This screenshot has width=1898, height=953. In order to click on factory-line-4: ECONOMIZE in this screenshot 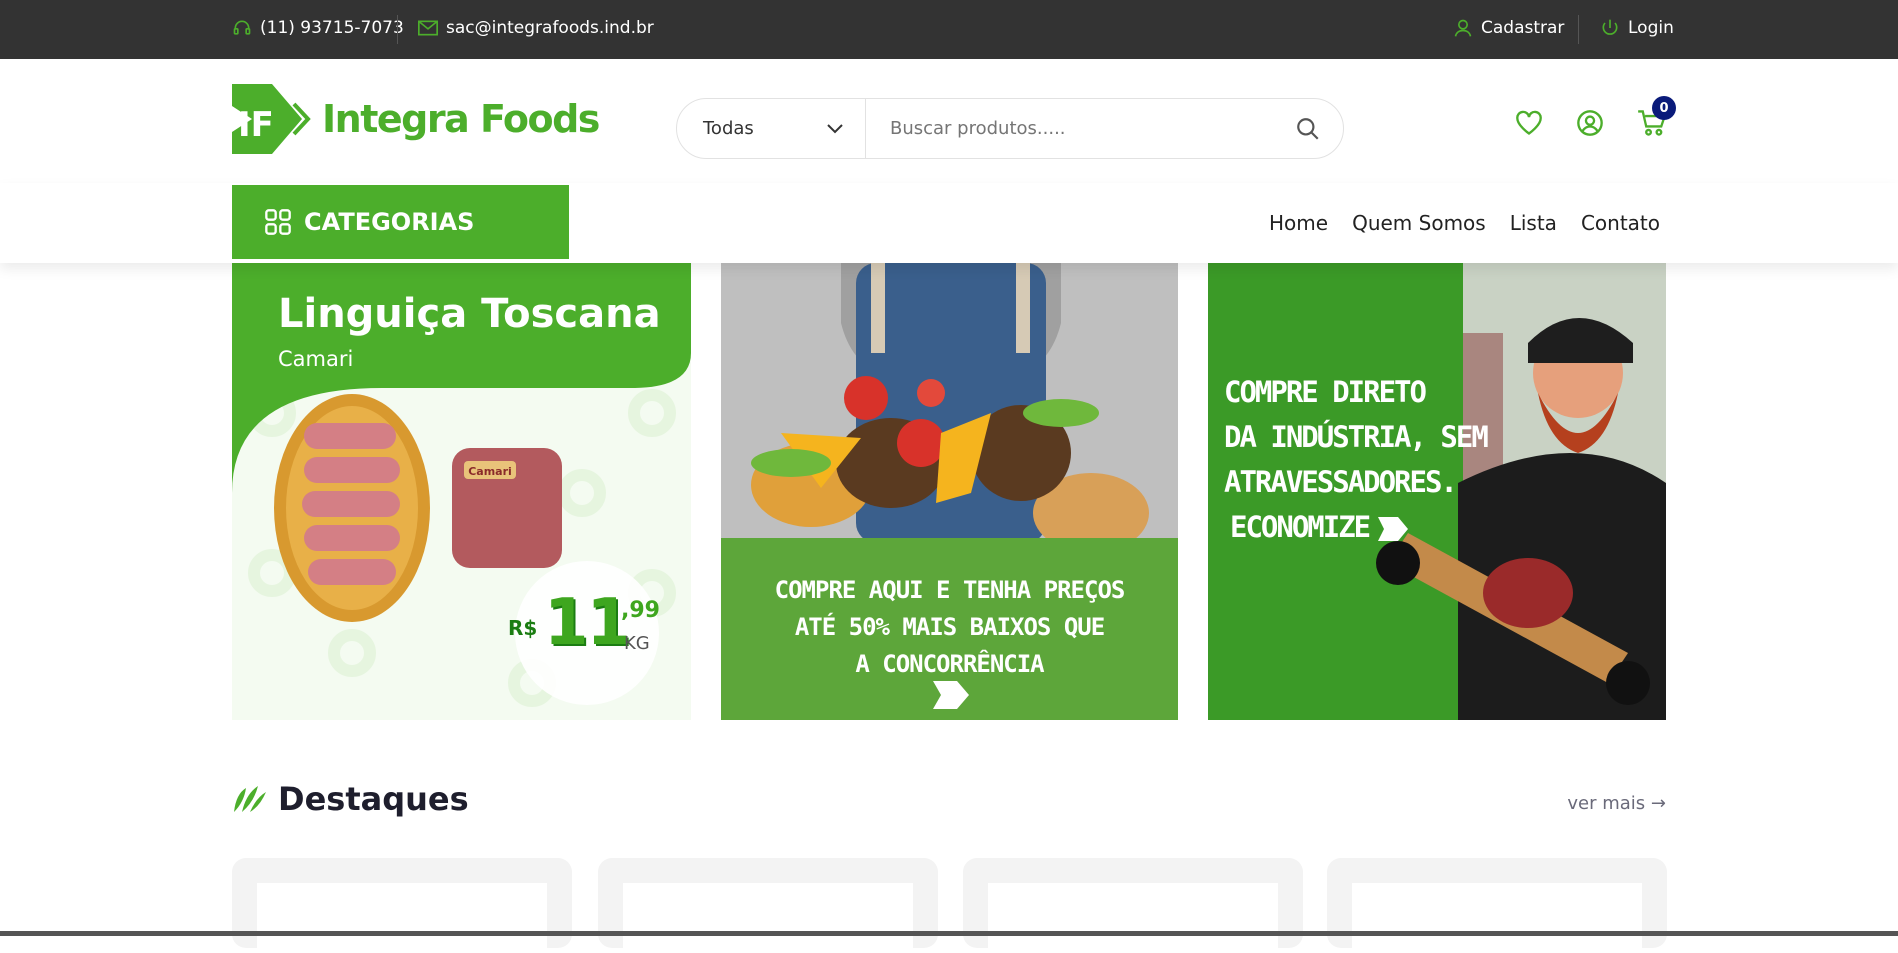, I will do `click(1300, 527)`.